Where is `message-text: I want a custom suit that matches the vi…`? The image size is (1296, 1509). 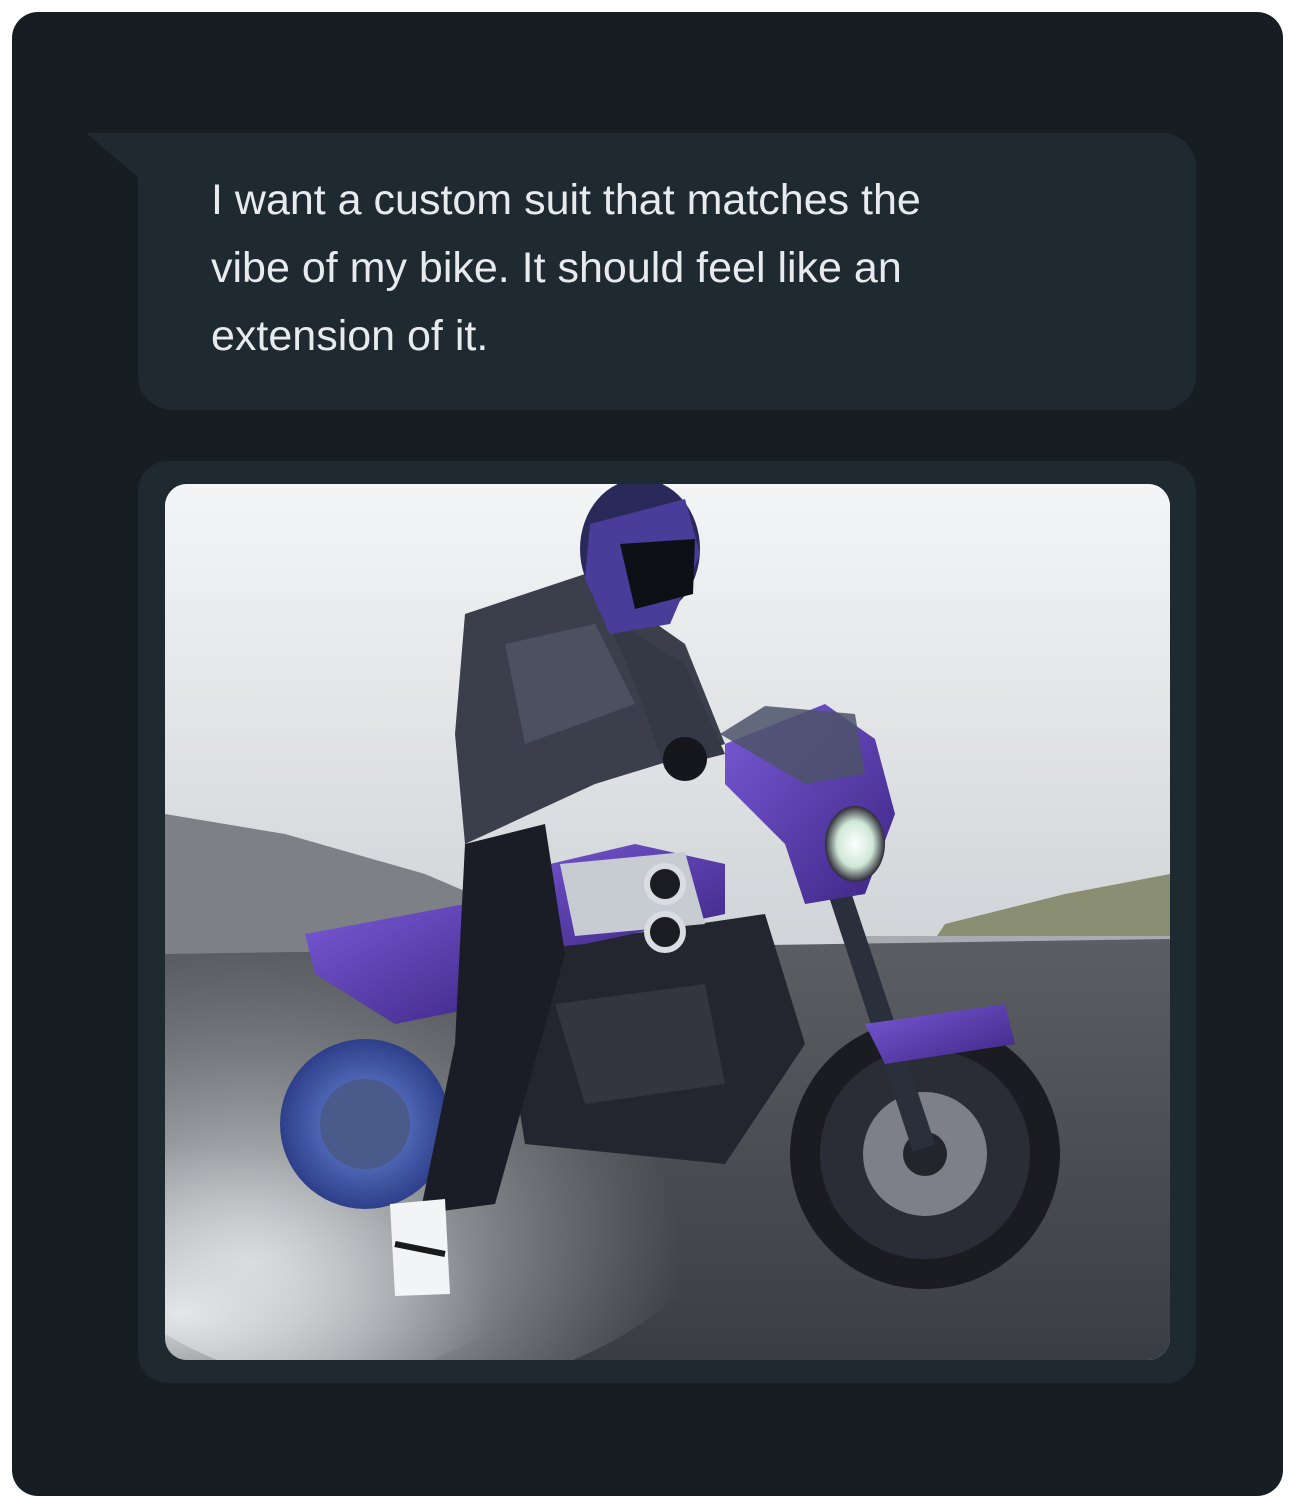 message-text: I want a custom suit that matches the vi… is located at coordinates (566, 268).